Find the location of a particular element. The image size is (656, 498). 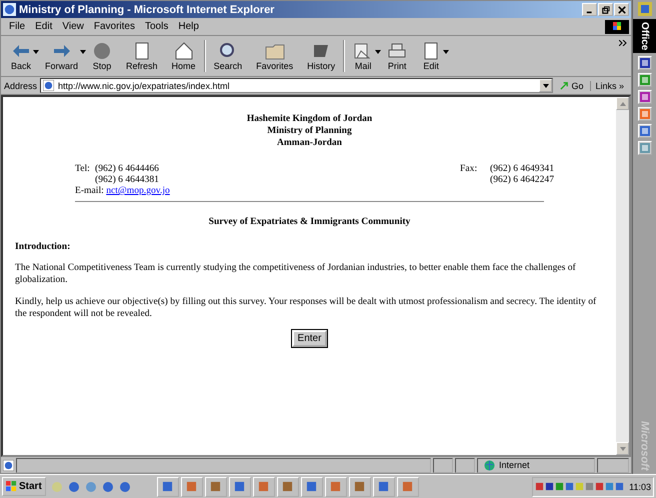

restore-icon is located at coordinates (606, 10).